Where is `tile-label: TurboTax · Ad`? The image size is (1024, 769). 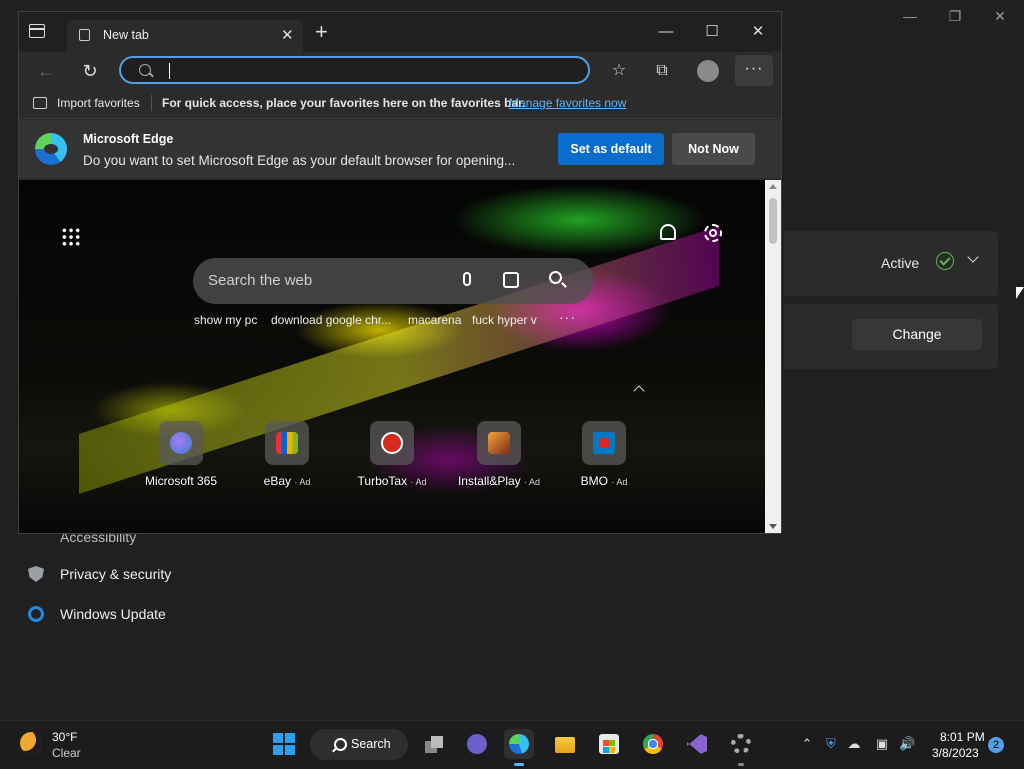
tile-label: TurboTax · Ad is located at coordinates (392, 481).